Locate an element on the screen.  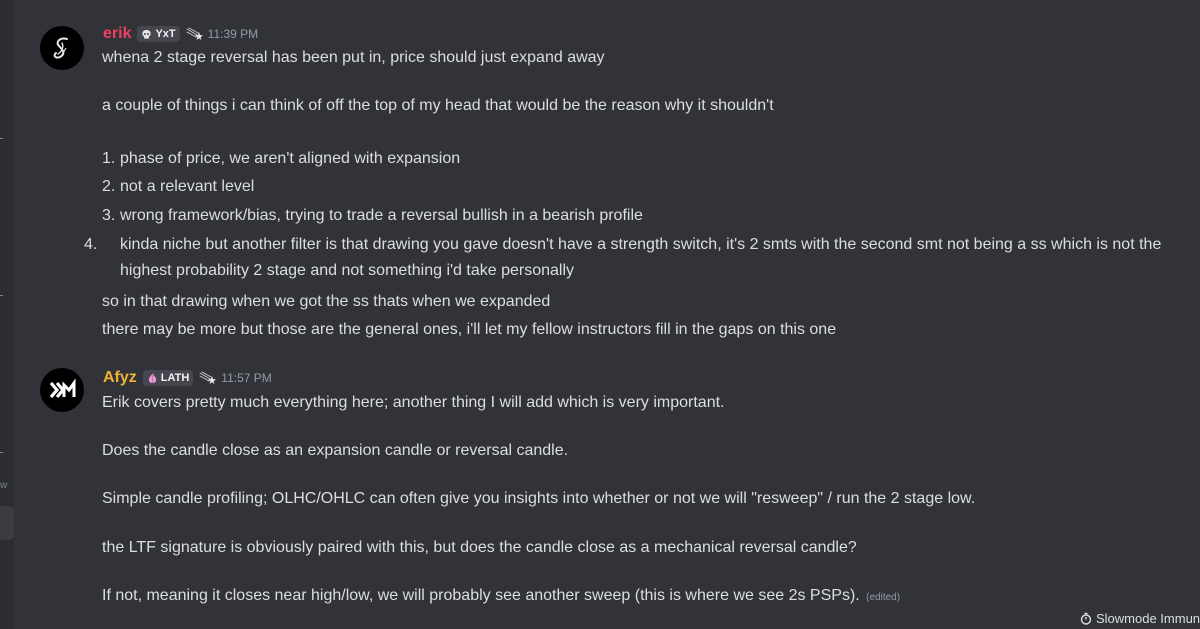
role-tag: LATH is located at coordinates (168, 378).